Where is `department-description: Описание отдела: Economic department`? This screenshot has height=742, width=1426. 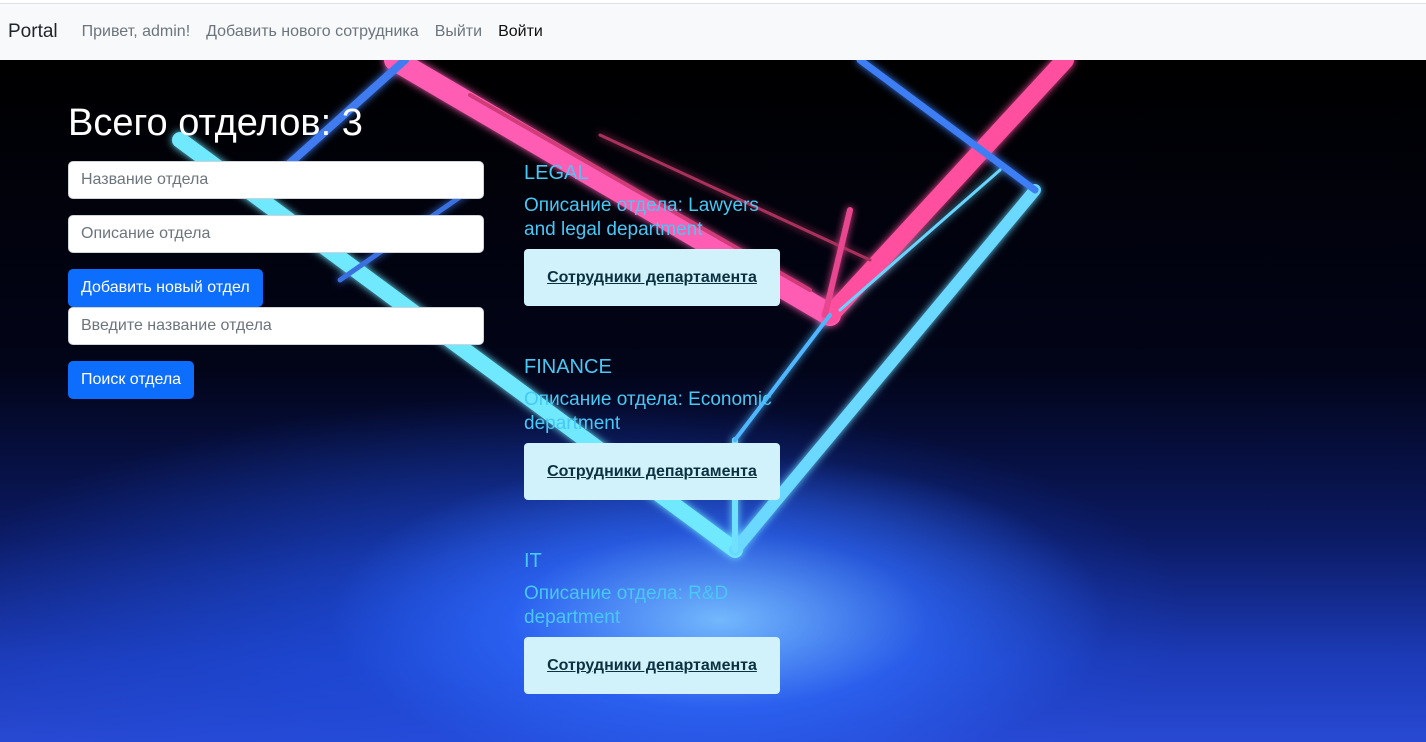 department-description: Описание отдела: Economic department is located at coordinates (648, 411).